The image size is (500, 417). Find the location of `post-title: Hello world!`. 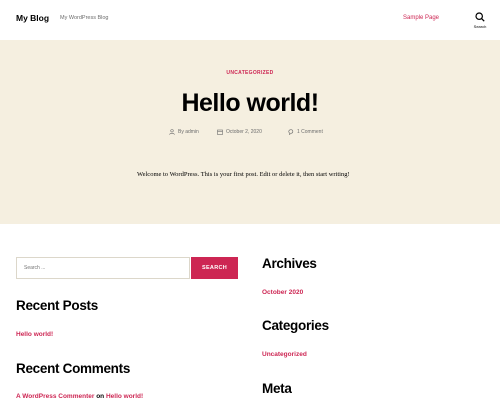

post-title: Hello world! is located at coordinates (250, 103).